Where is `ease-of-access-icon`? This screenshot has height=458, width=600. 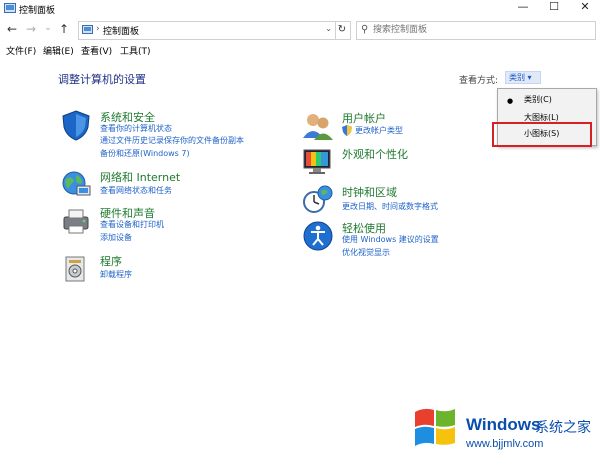
ease-of-access-icon is located at coordinates (318, 236).